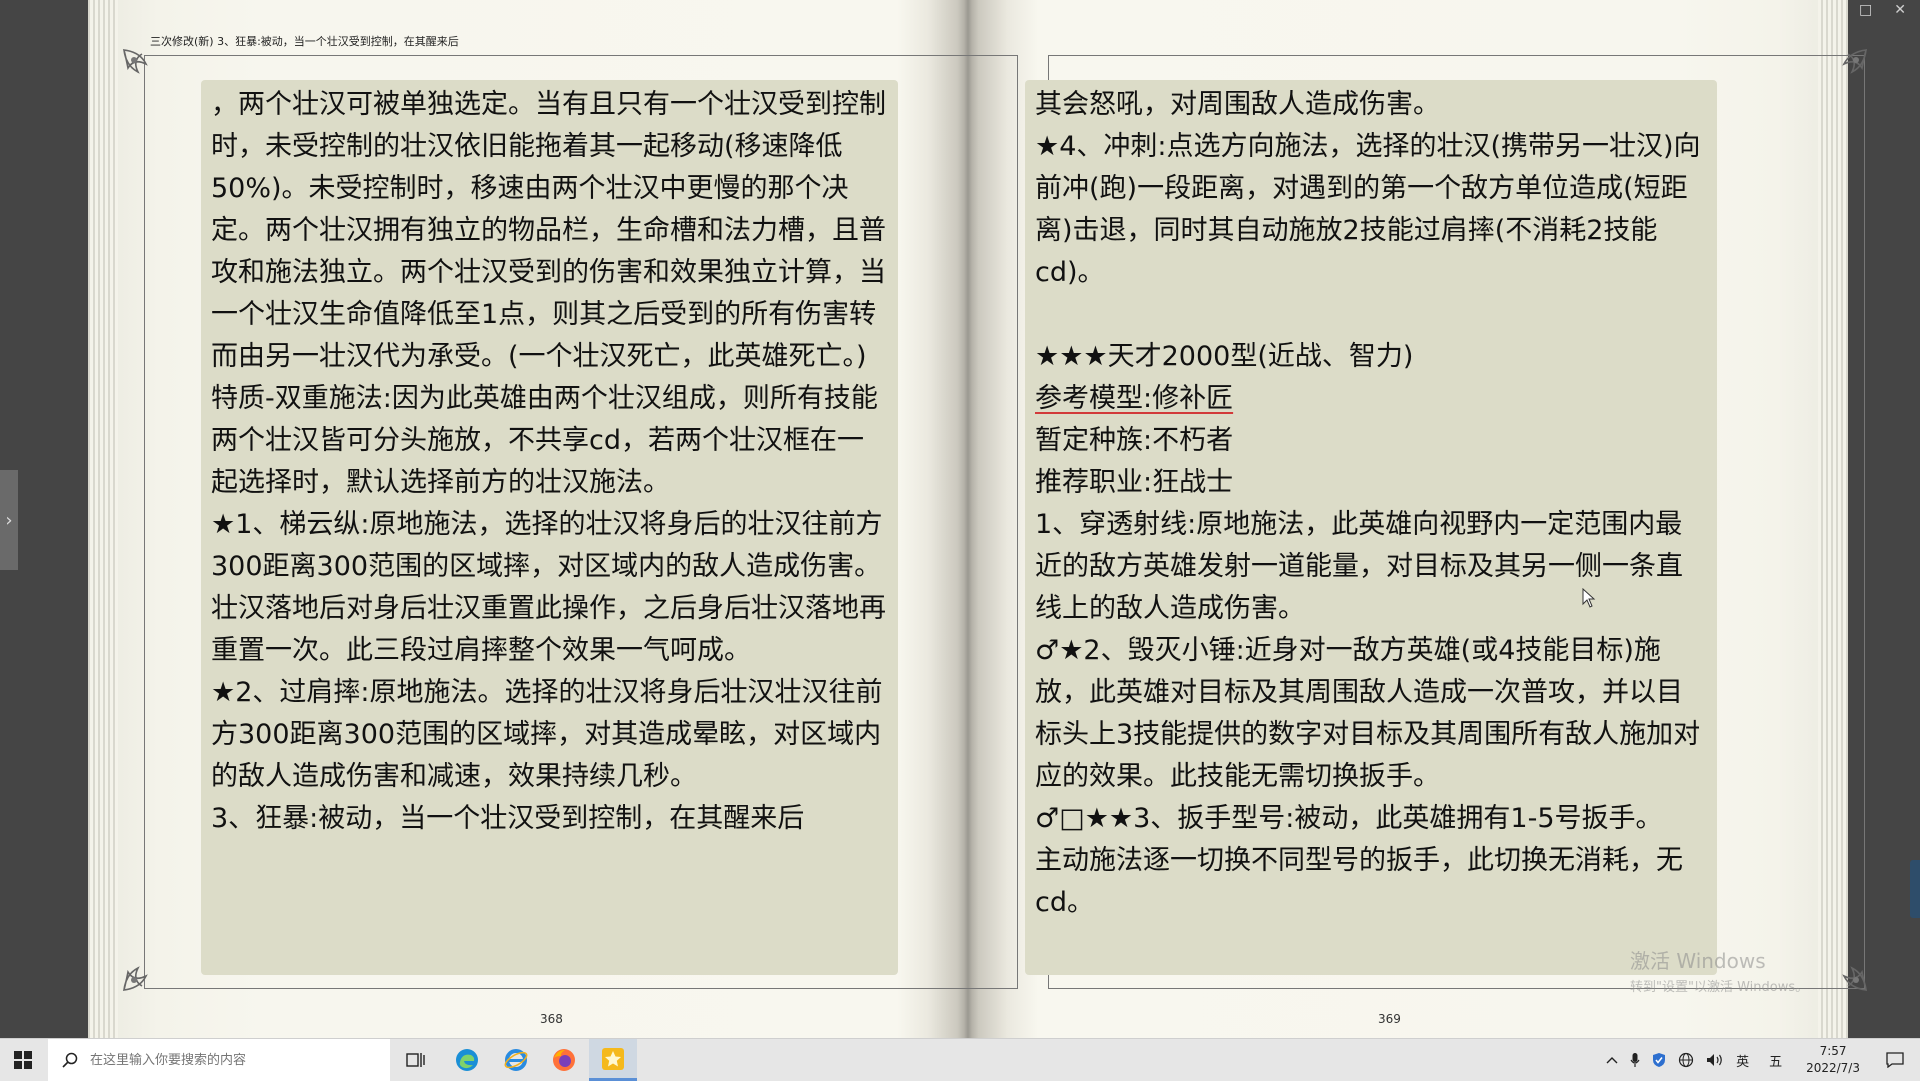 This screenshot has width=1920, height=1081. What do you see at coordinates (1389, 1019) in the screenshot?
I see `page-number-right: 369` at bounding box center [1389, 1019].